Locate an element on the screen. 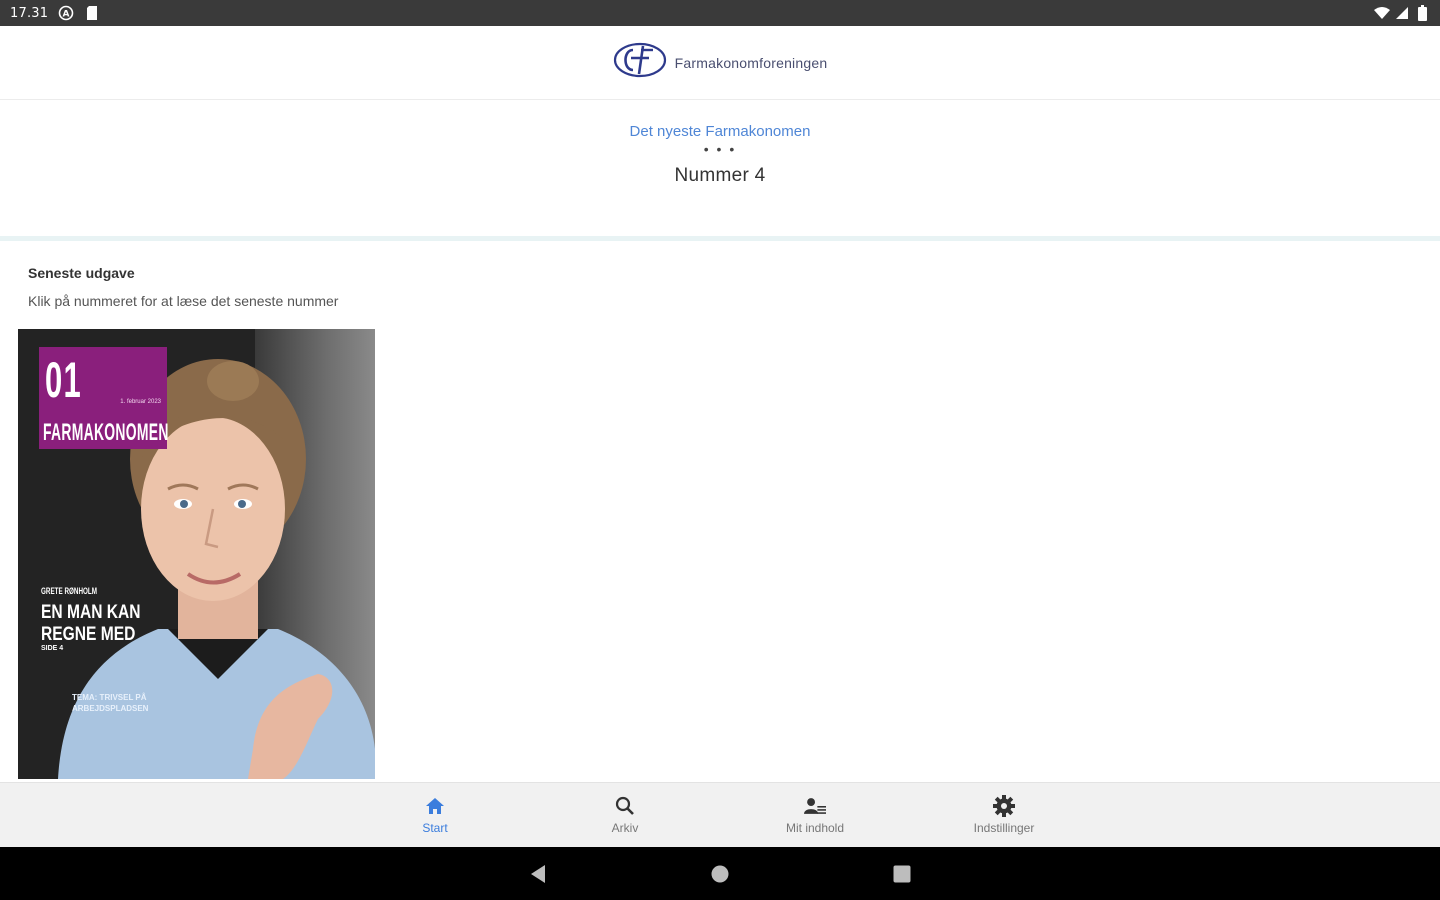  brand: Farmakonomforeningen is located at coordinates (720, 62).